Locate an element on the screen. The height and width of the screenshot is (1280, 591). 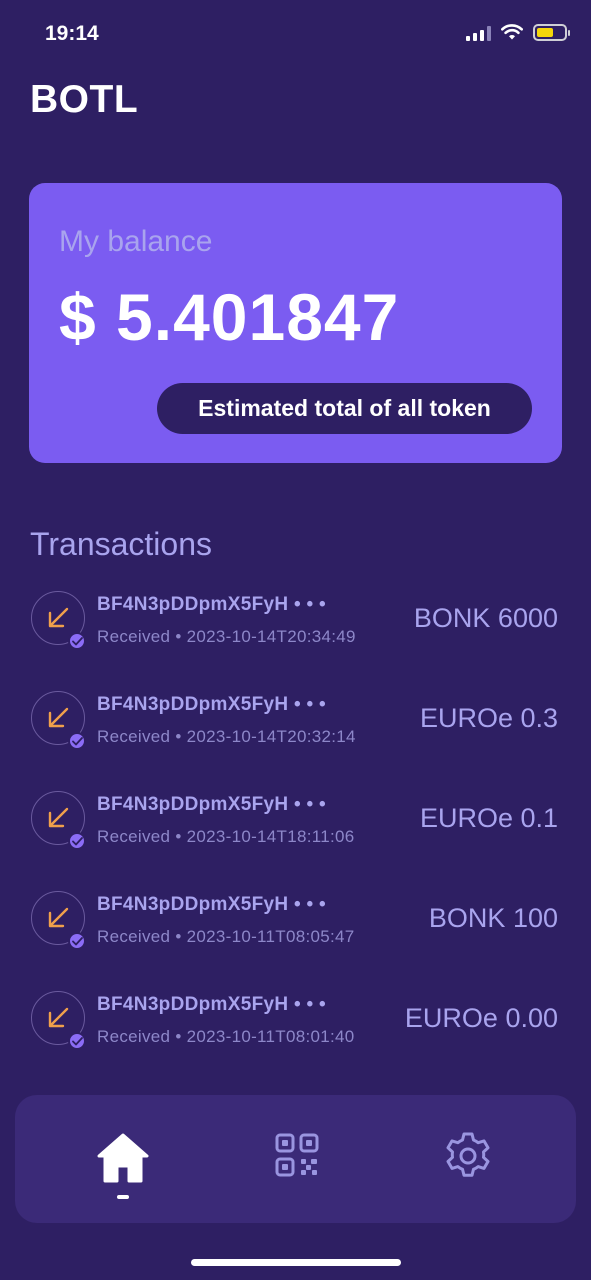
home-icon is located at coordinates (123, 1158).